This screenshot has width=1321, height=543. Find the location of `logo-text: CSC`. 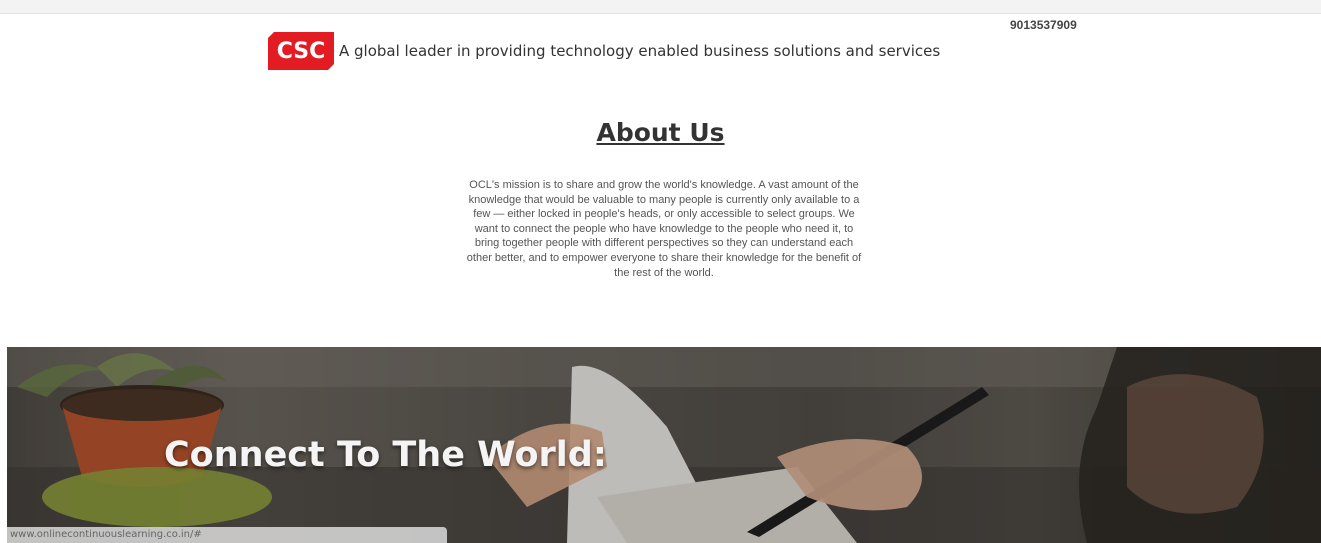

logo-text: CSC is located at coordinates (301, 51).